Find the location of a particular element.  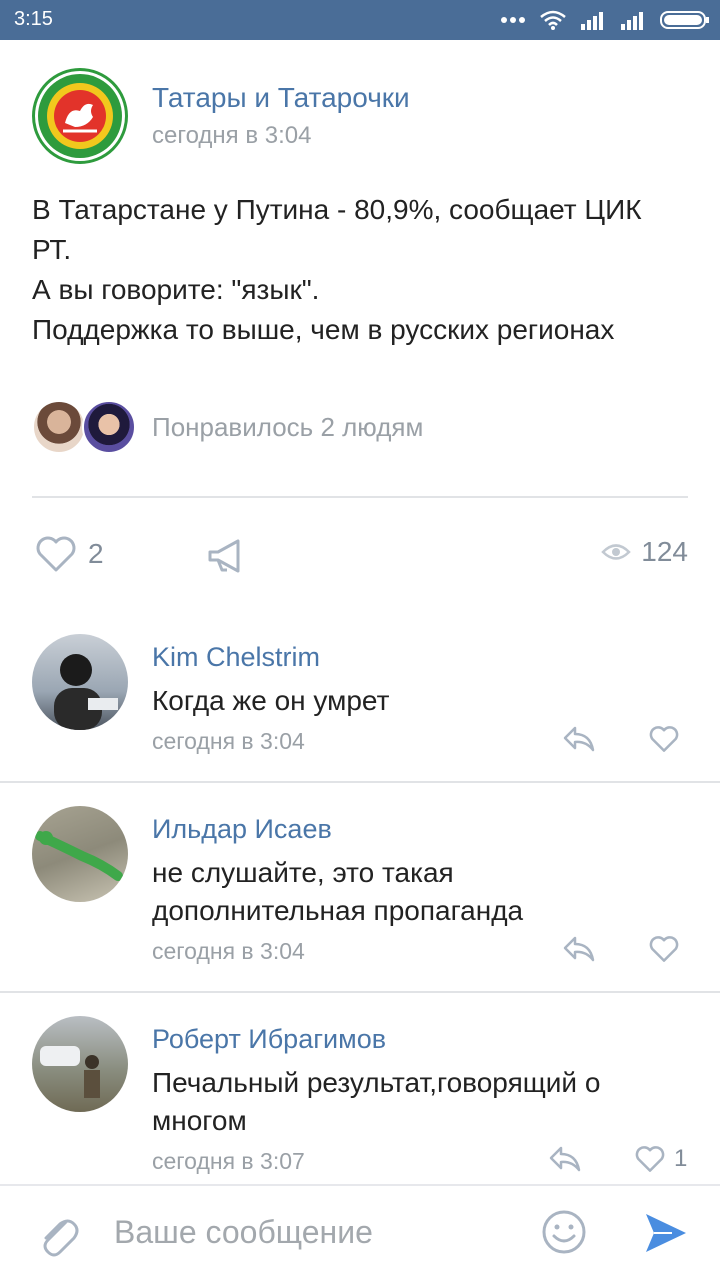

group-name-link: Татары и Татарочки is located at coordinates (281, 98).